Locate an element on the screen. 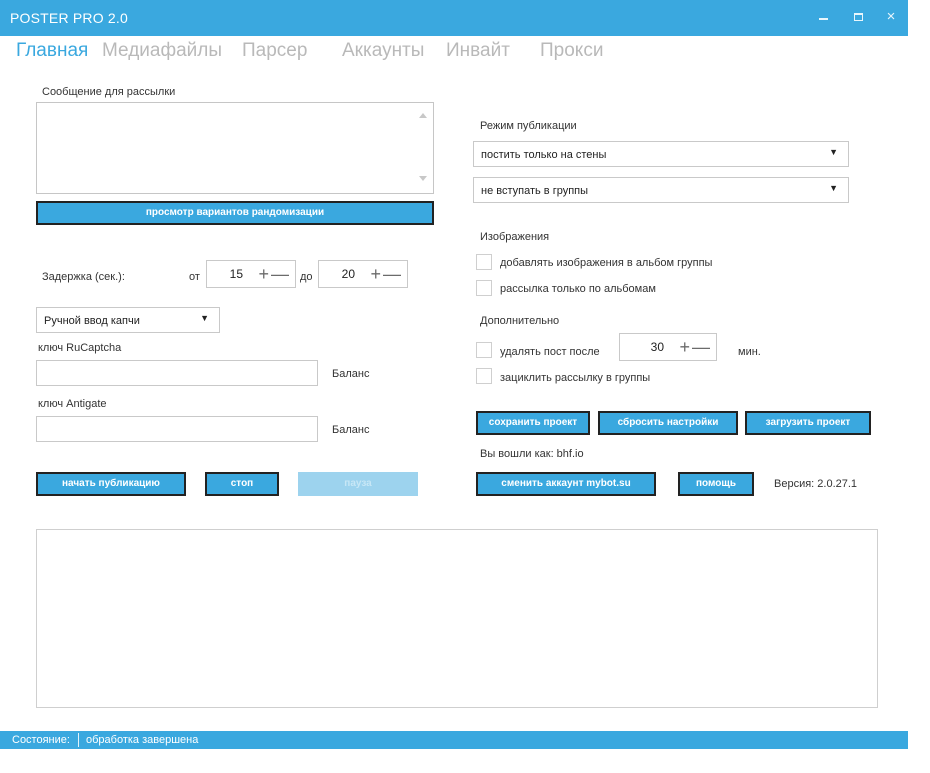 The height and width of the screenshot is (773, 930). stop-button: стоп is located at coordinates (242, 484).